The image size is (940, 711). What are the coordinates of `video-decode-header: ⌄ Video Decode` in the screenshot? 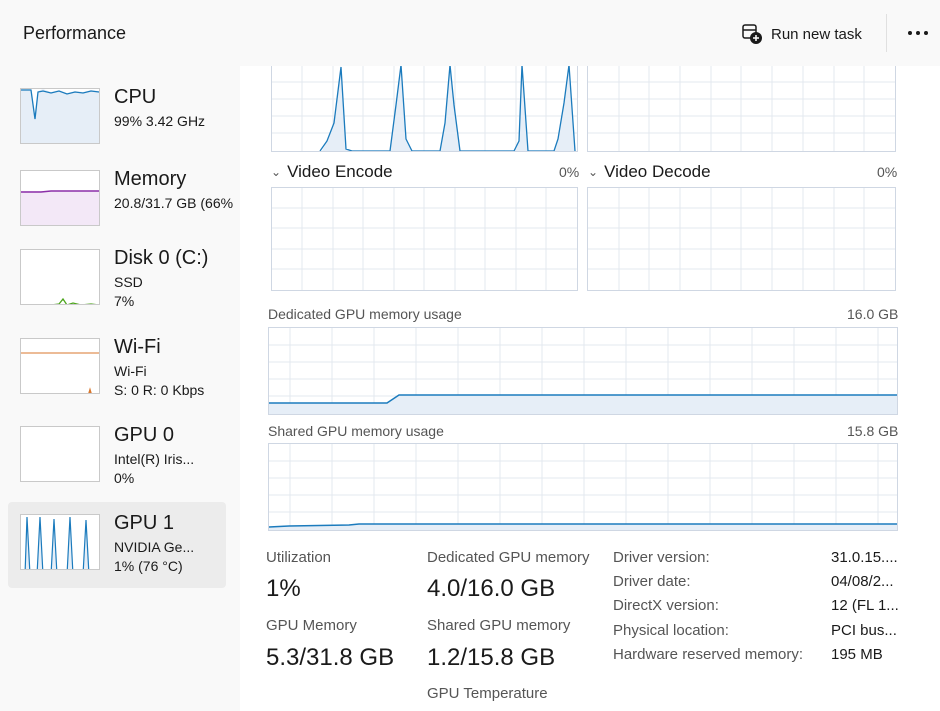 It's located at (649, 172).